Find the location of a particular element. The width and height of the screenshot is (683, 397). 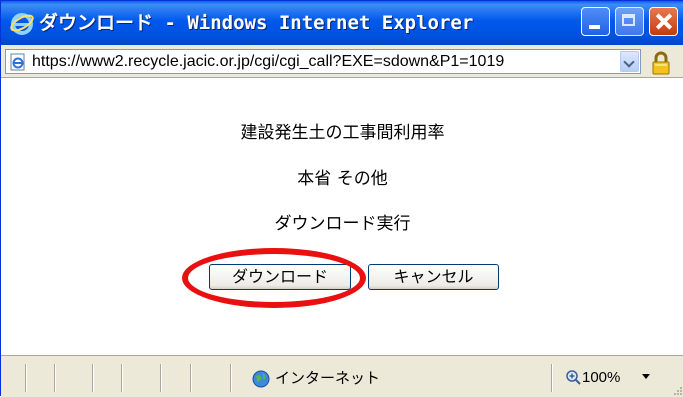

zoom-icon is located at coordinates (573, 377).